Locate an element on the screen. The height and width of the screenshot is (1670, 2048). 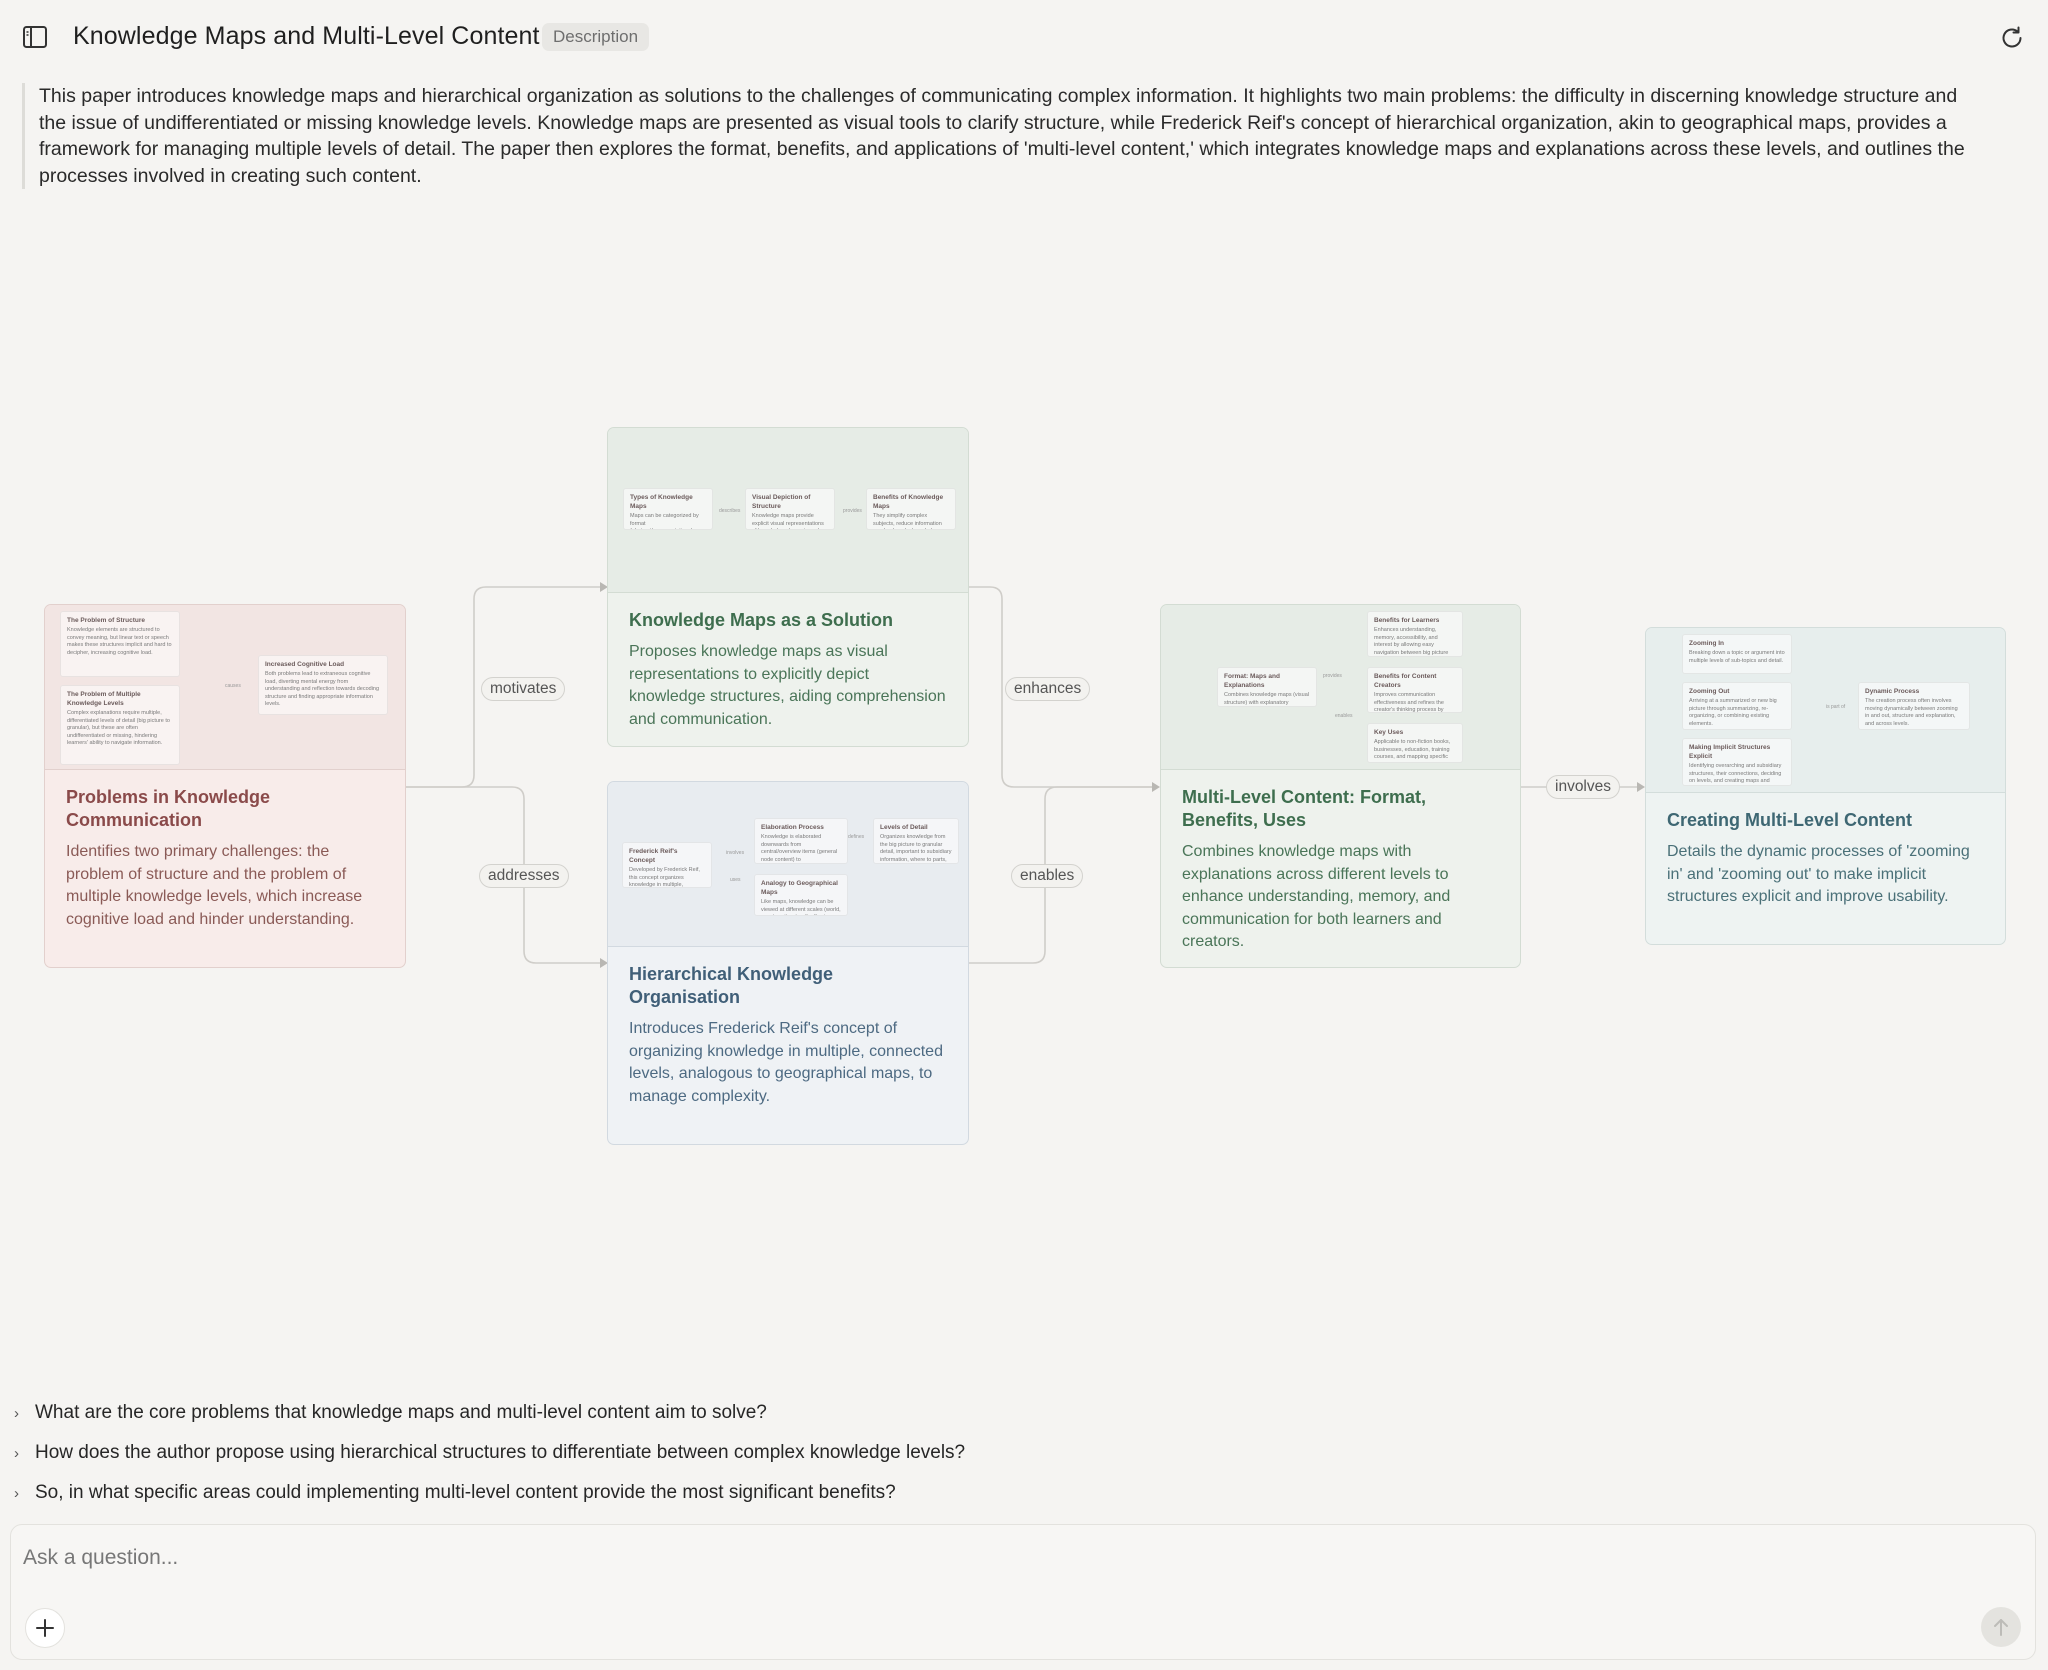
preview-card-title: Increased Cognitive Load is located at coordinates (305, 664).